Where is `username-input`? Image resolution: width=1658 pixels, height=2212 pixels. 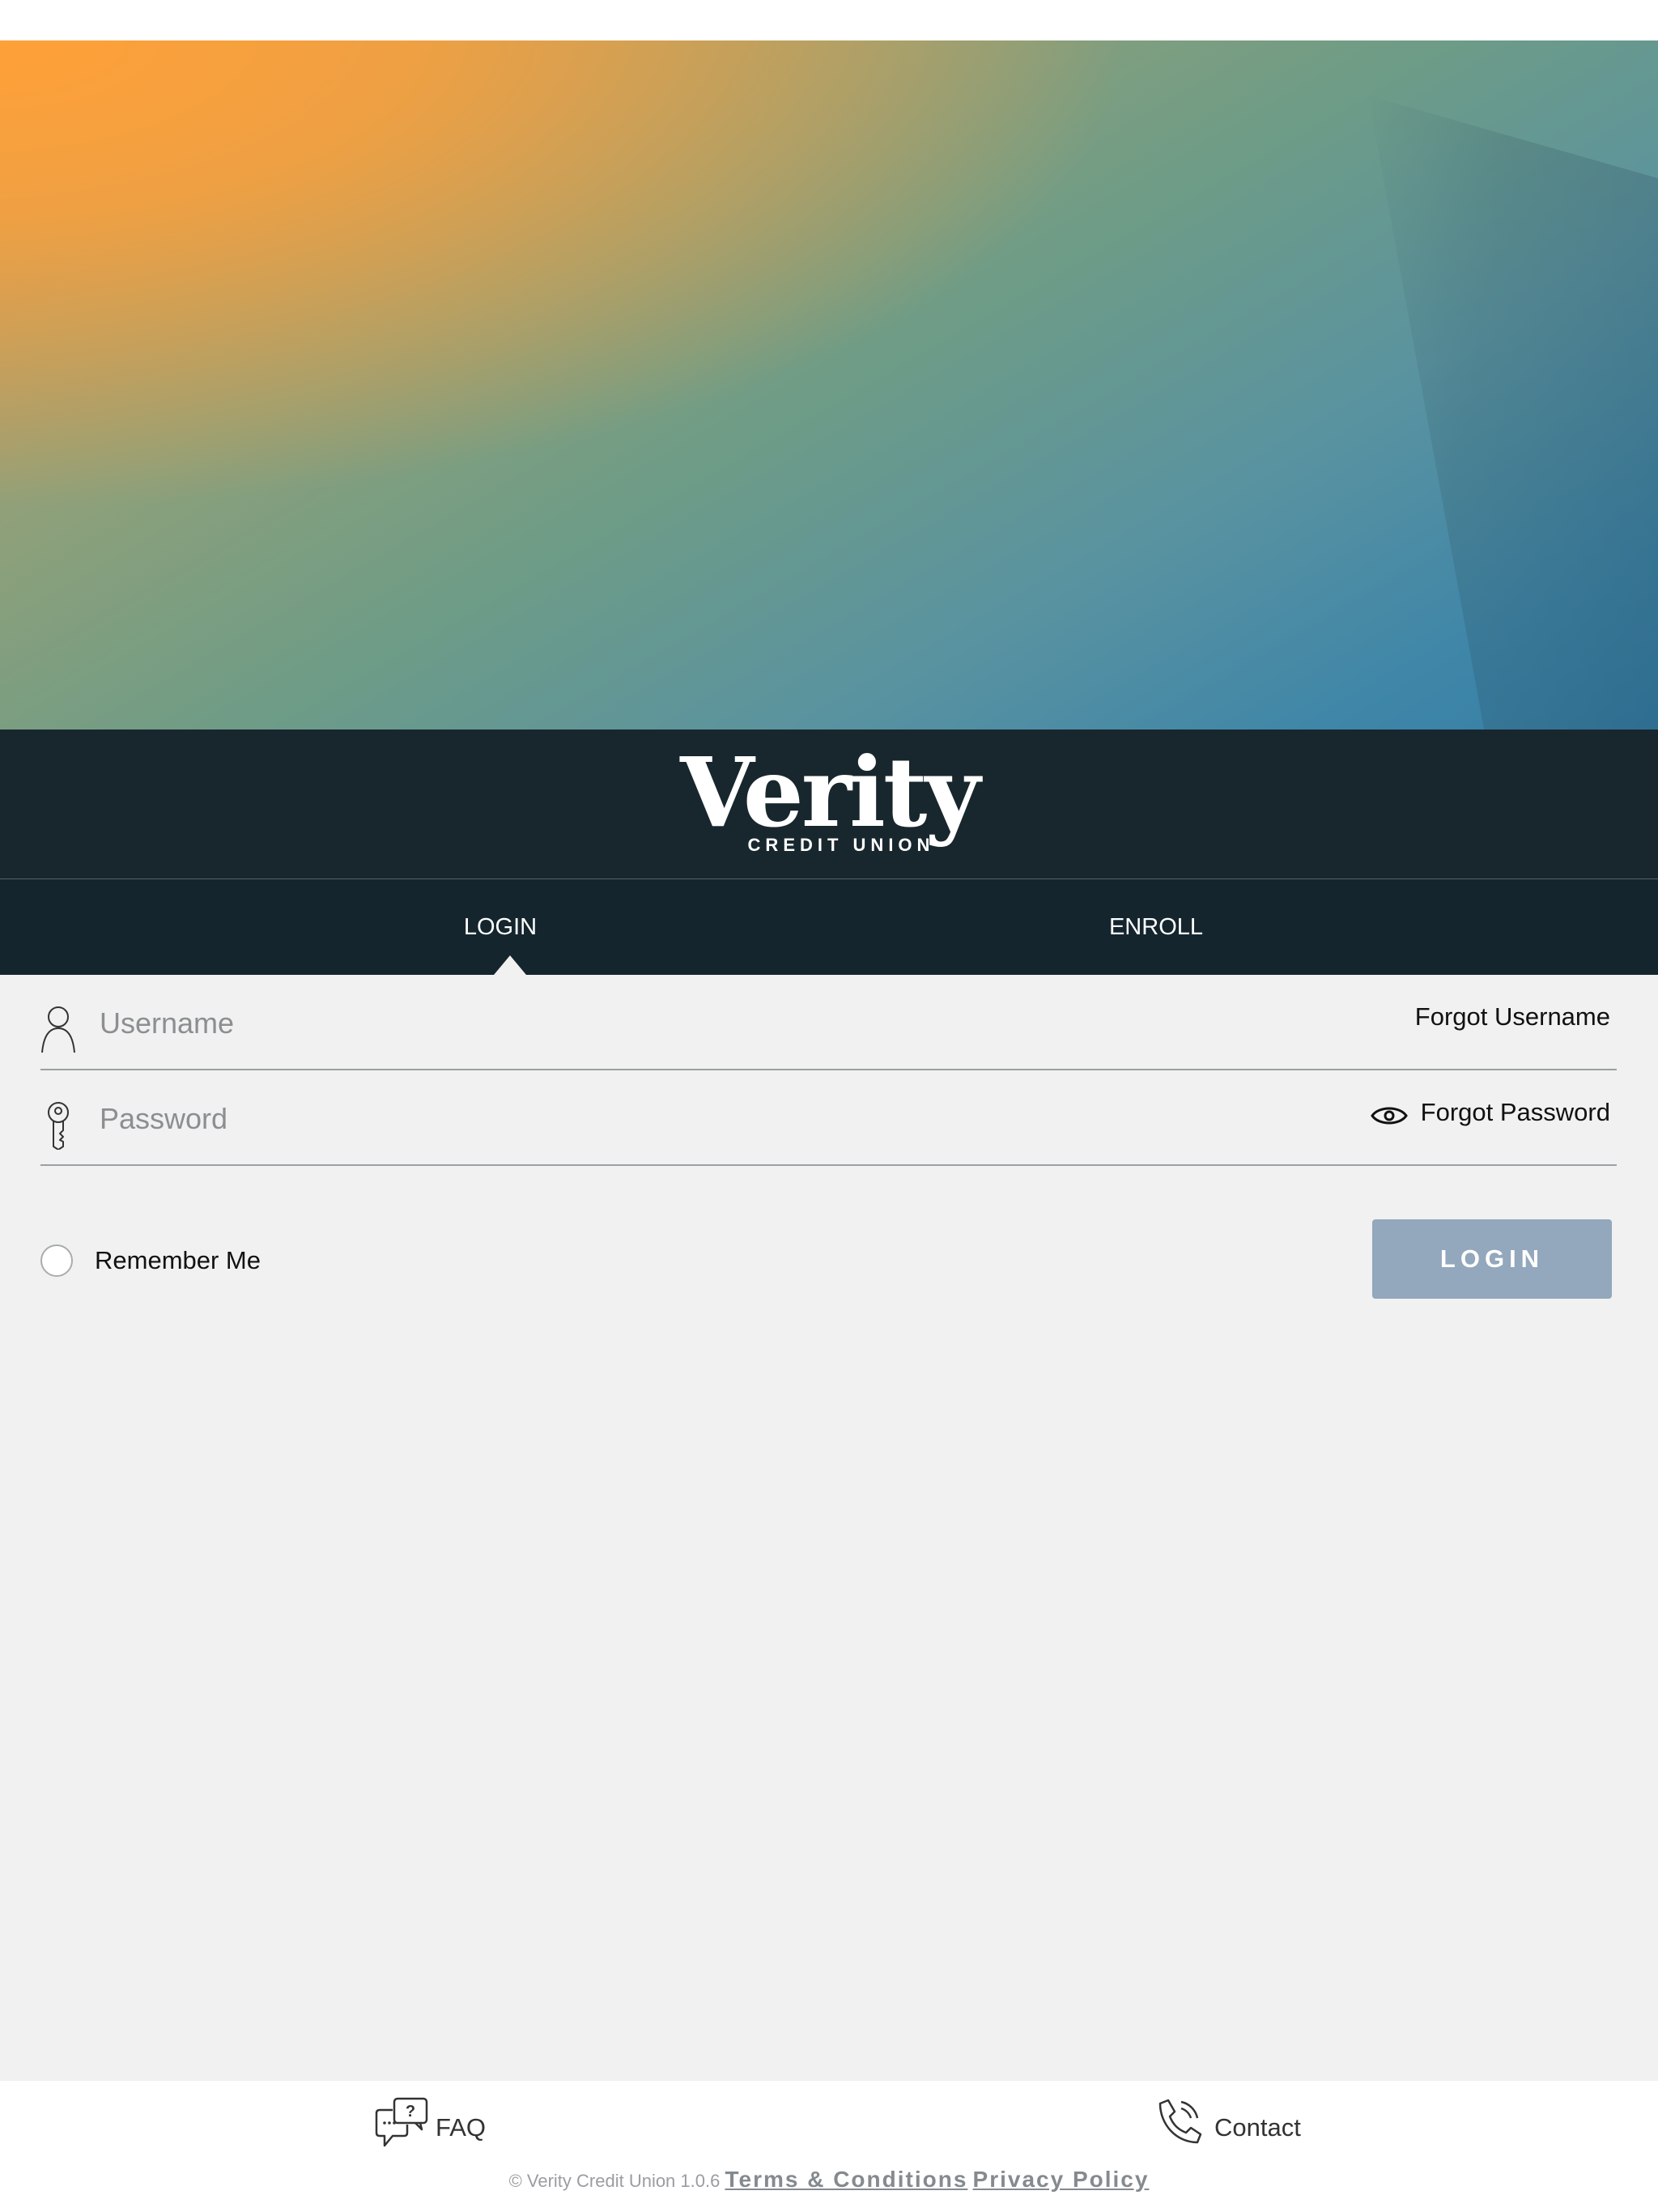 username-input is located at coordinates (585, 1024).